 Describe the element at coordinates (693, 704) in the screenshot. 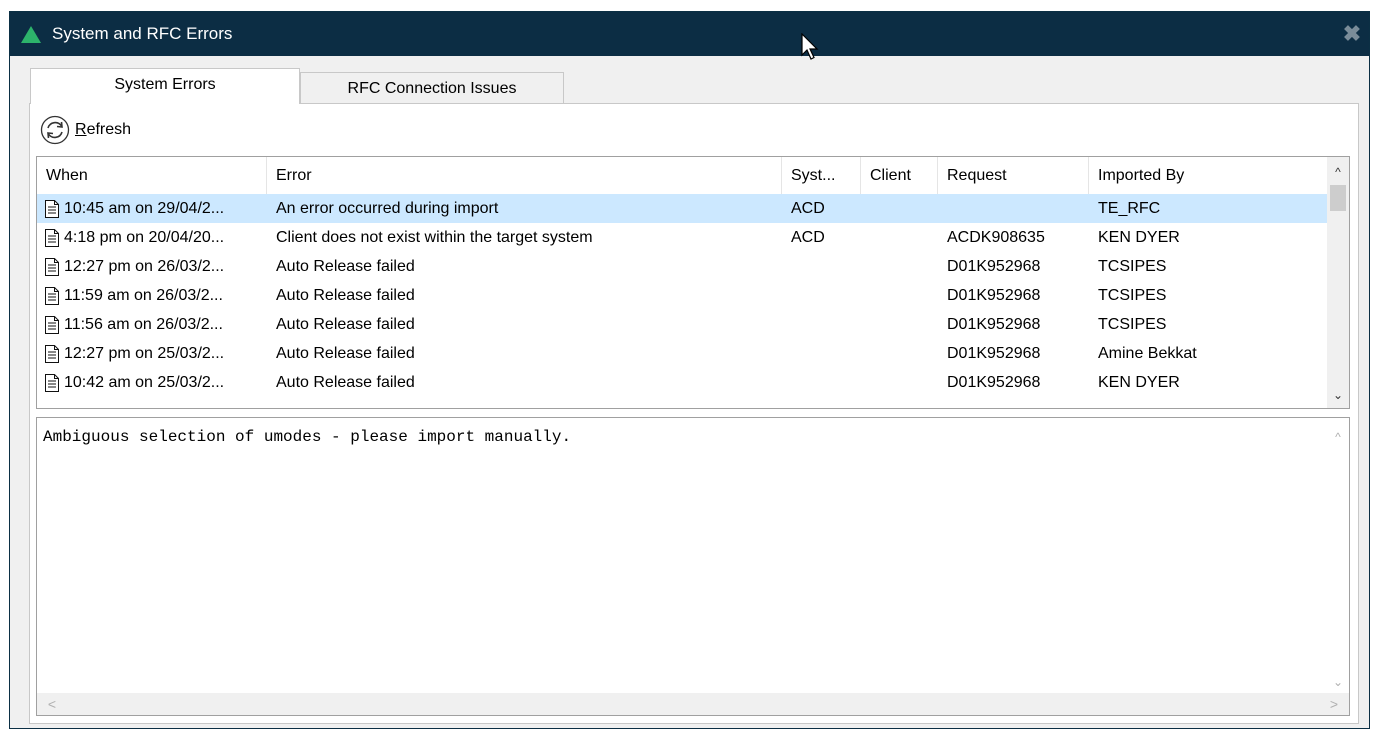

I see `detail-horizontal-scrollbar: < >` at that location.